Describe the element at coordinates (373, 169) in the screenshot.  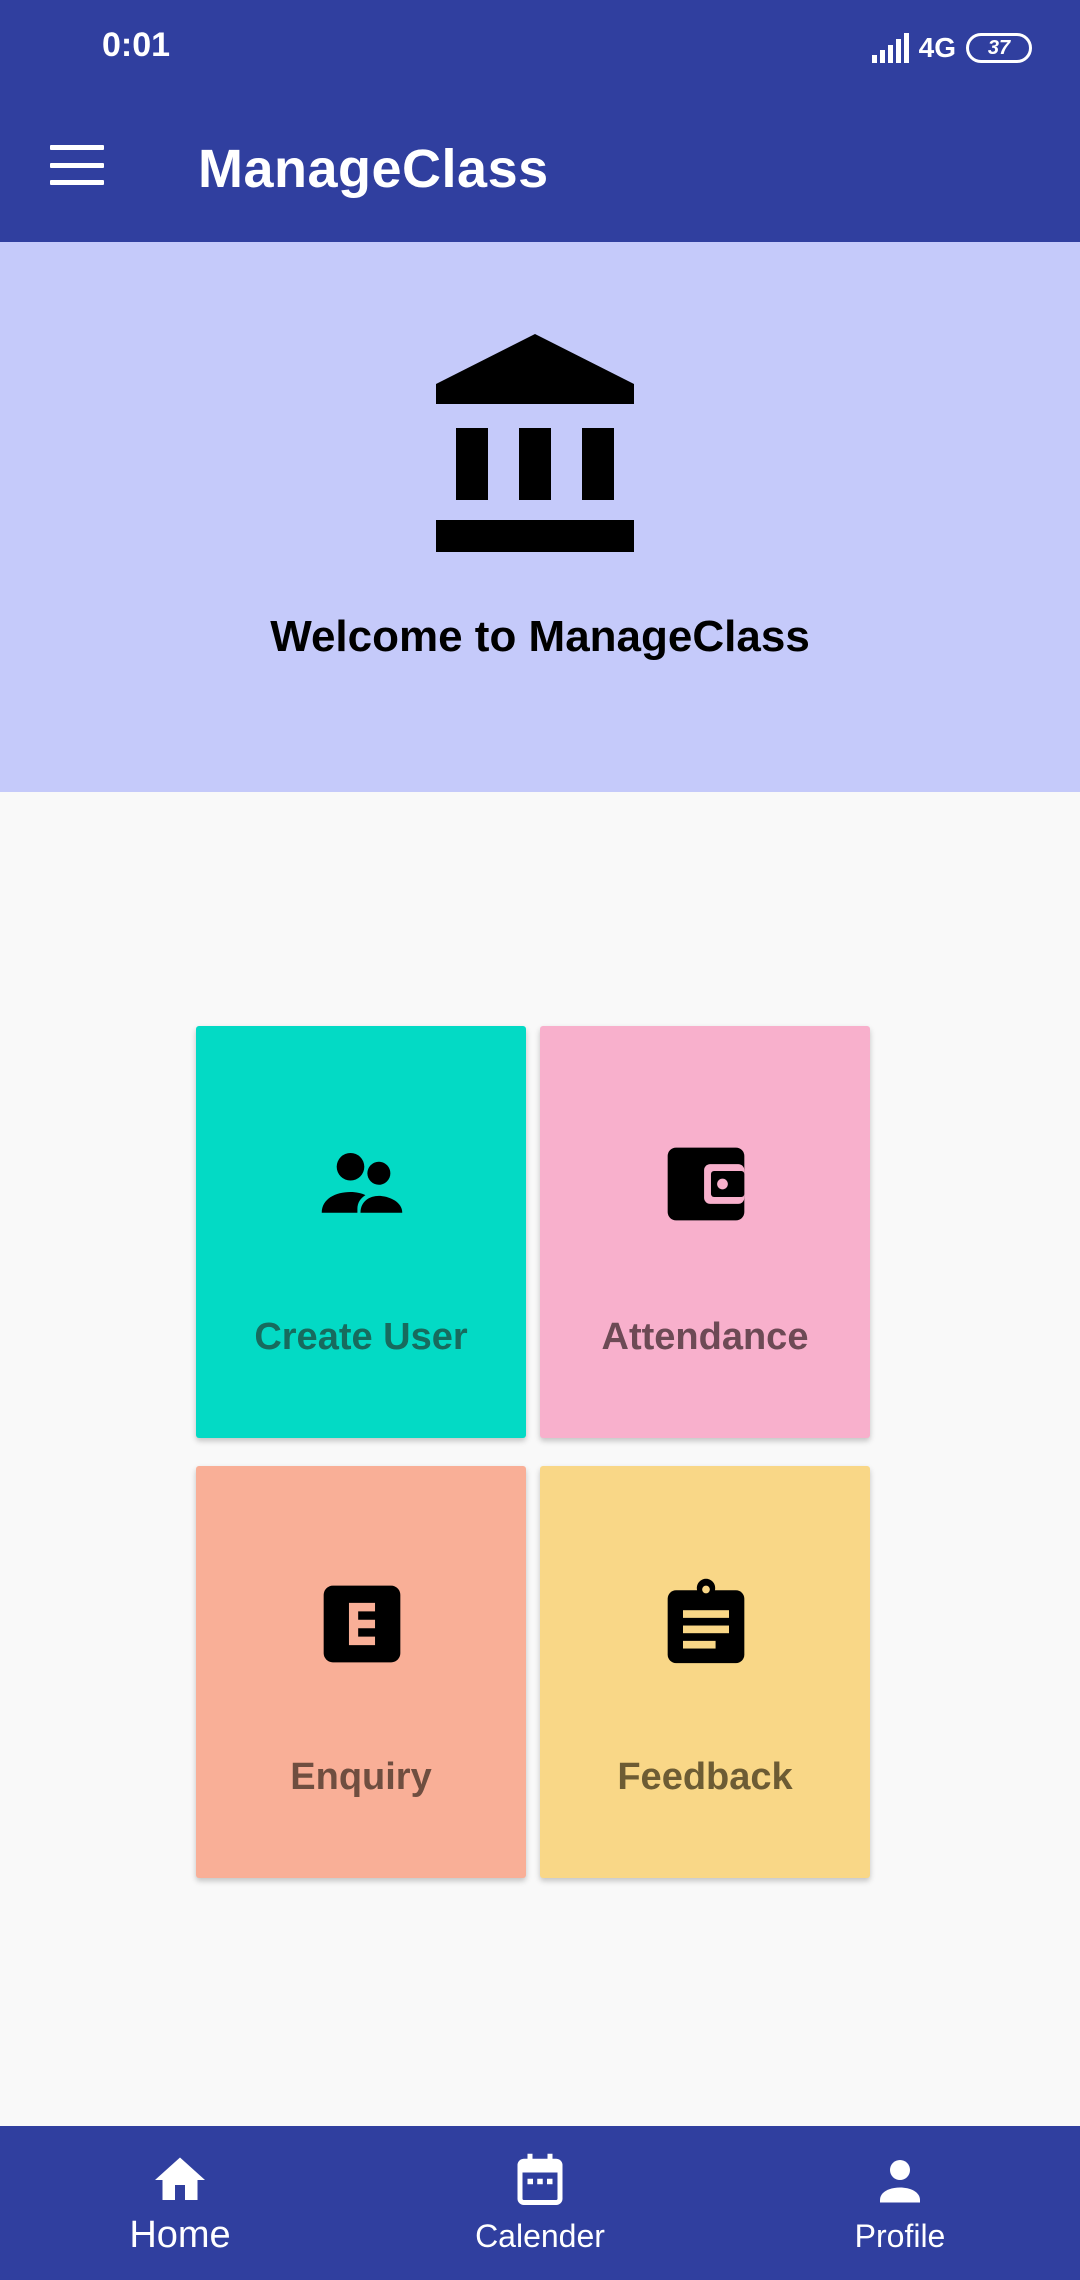
I see `app-title: ManageClass` at that location.